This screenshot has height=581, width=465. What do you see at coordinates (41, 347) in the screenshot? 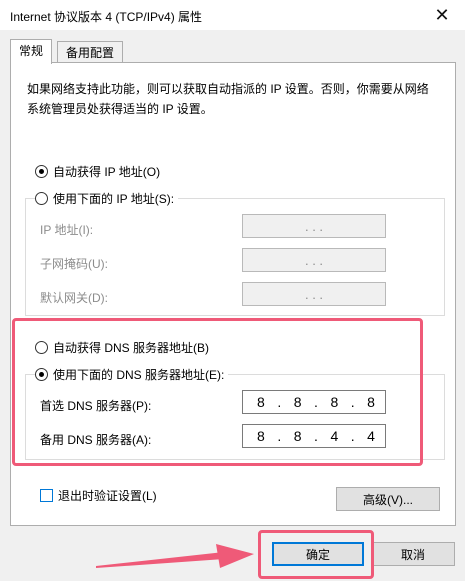
I see `auto-dns-radio` at bounding box center [41, 347].